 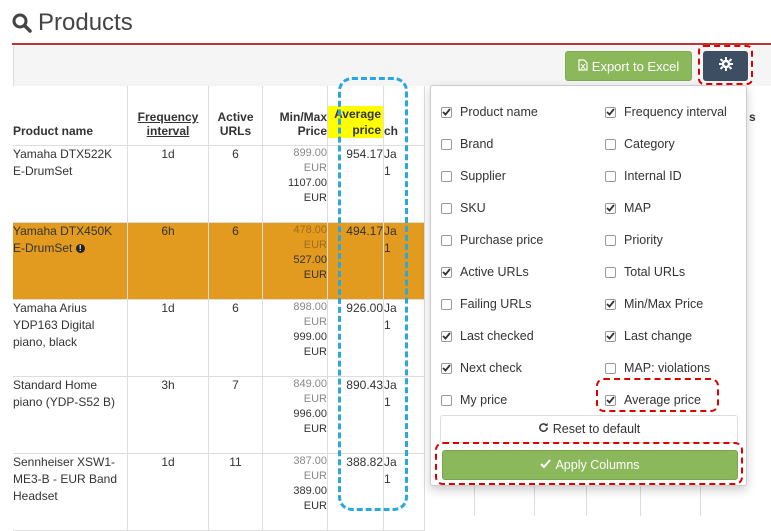 I want to click on column-option-label: Purchase price, so click(x=502, y=240).